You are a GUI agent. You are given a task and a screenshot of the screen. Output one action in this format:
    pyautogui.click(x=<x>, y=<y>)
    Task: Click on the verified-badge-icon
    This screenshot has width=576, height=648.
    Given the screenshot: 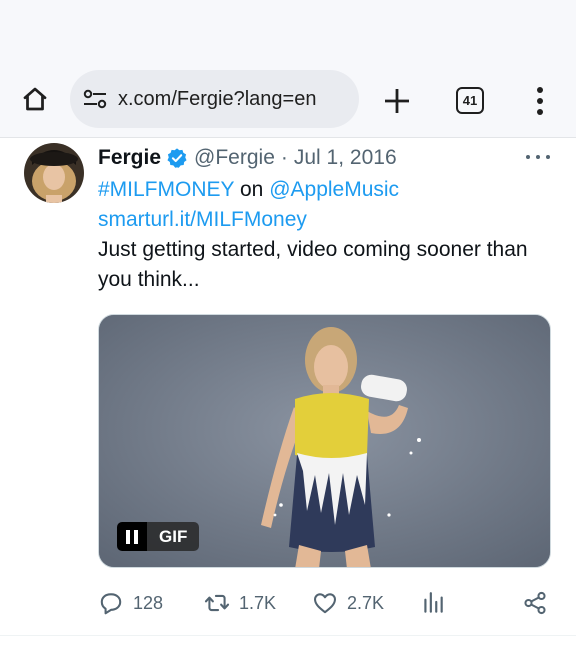 What is the action you would take?
    pyautogui.click(x=177, y=158)
    